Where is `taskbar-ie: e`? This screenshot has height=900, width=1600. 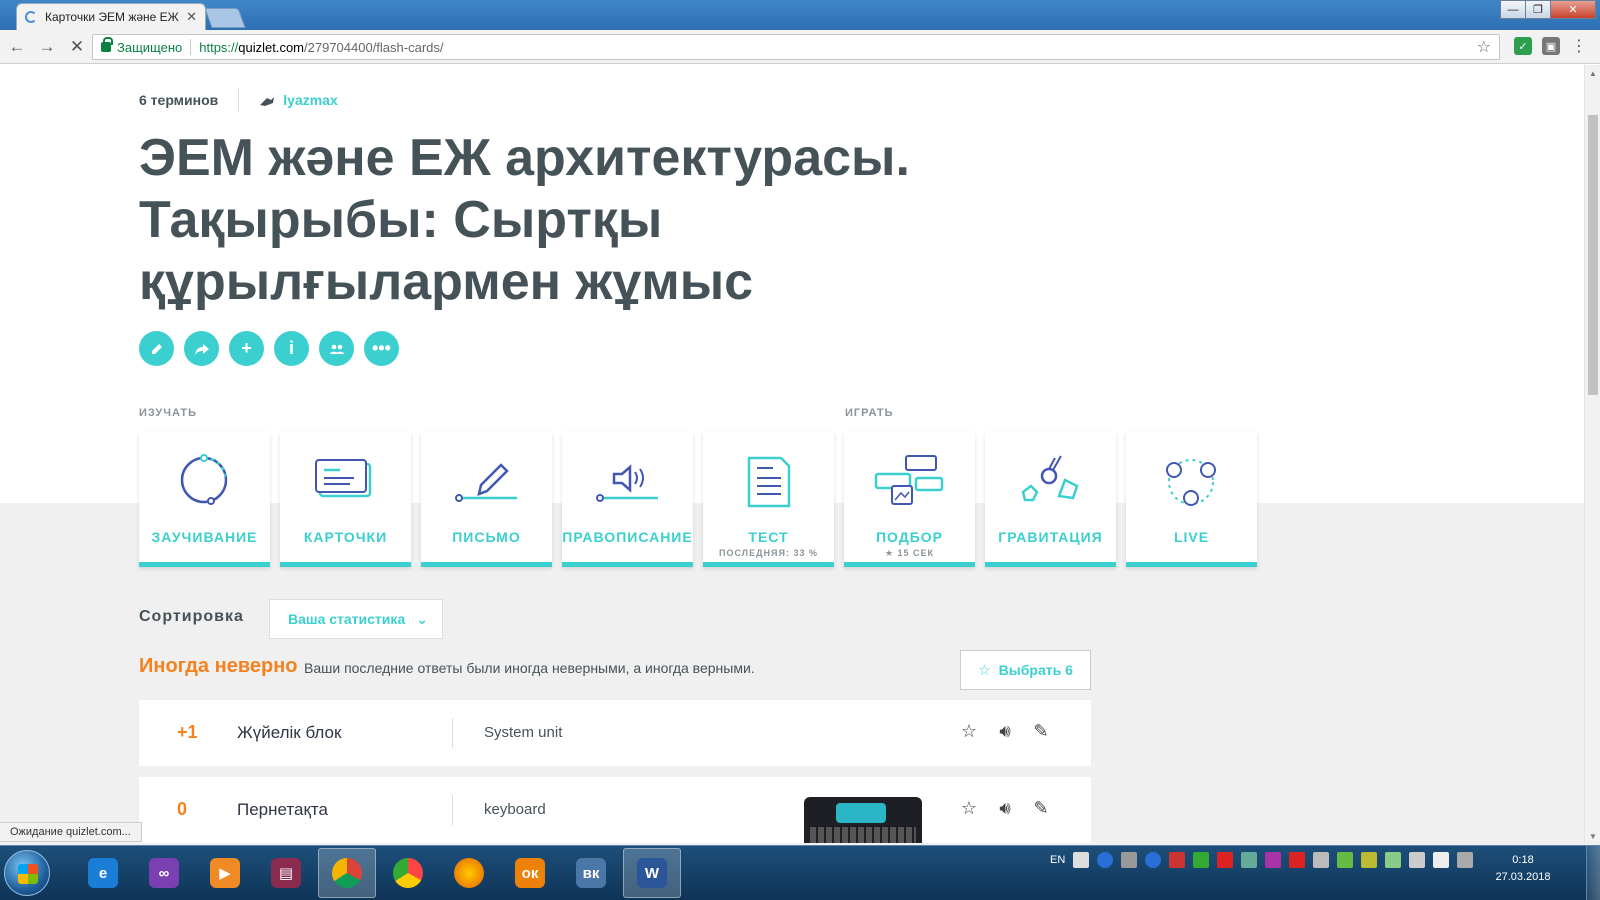
taskbar-ie: e is located at coordinates (103, 873).